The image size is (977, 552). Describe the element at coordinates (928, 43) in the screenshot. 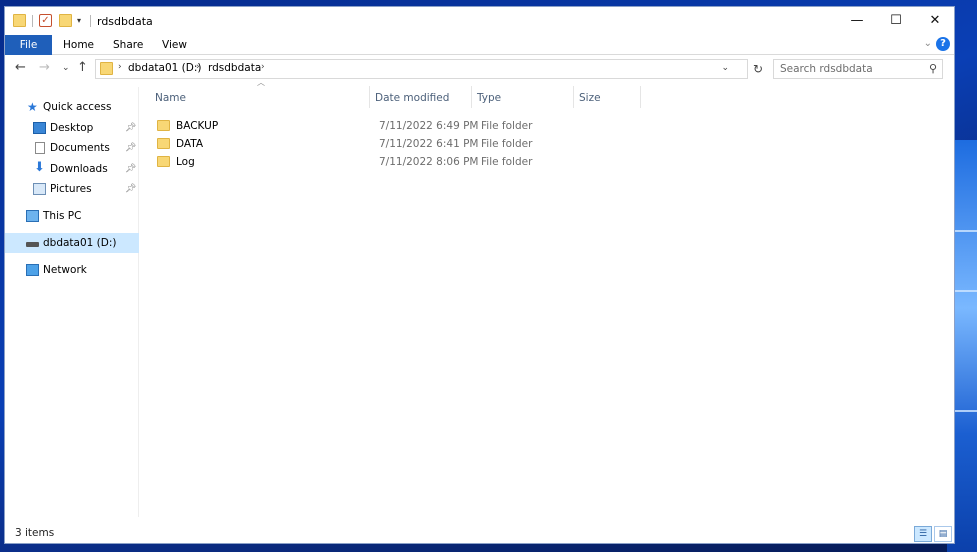

I see `expand-ribbon-chevron-icon: ⌄` at that location.